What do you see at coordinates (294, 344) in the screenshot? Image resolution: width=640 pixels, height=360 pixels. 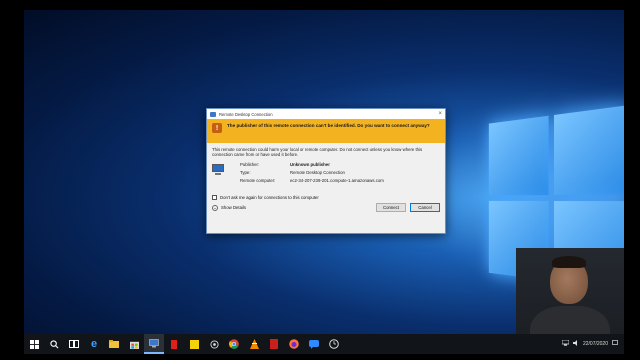 I see `firefox-icon` at bounding box center [294, 344].